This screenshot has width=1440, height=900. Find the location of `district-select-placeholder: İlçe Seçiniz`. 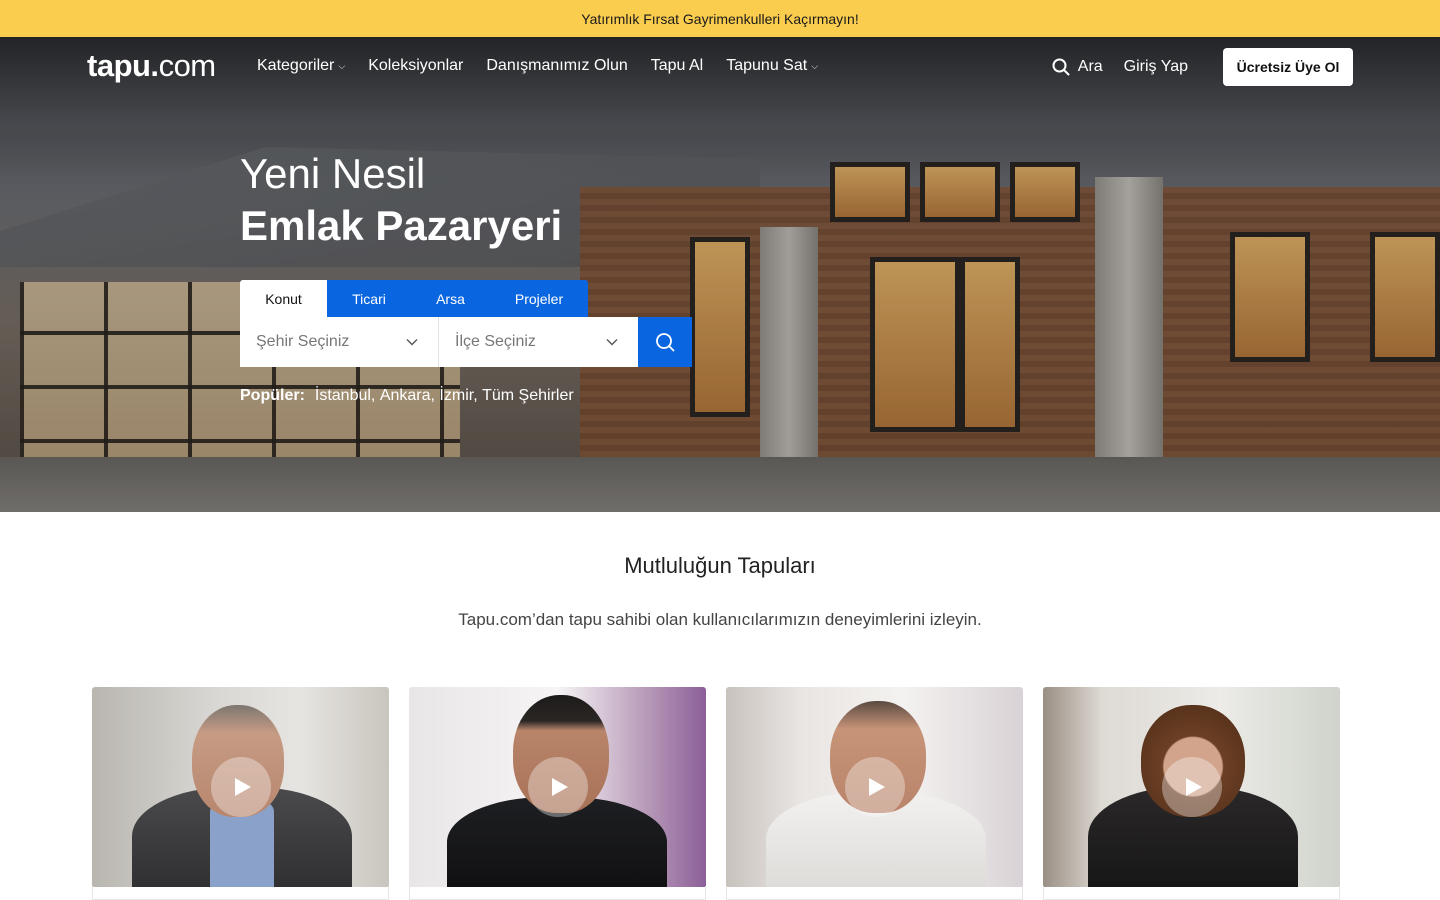

district-select-placeholder: İlçe Seçiniz is located at coordinates (495, 341).